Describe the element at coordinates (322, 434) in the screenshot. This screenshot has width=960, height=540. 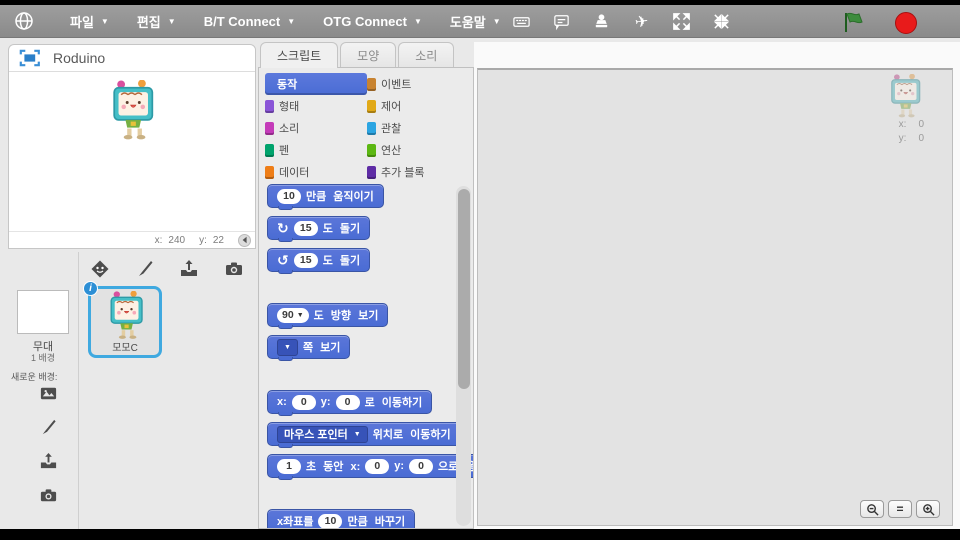
I see `block-dropdown: 마우스 포인터 ▼` at that location.